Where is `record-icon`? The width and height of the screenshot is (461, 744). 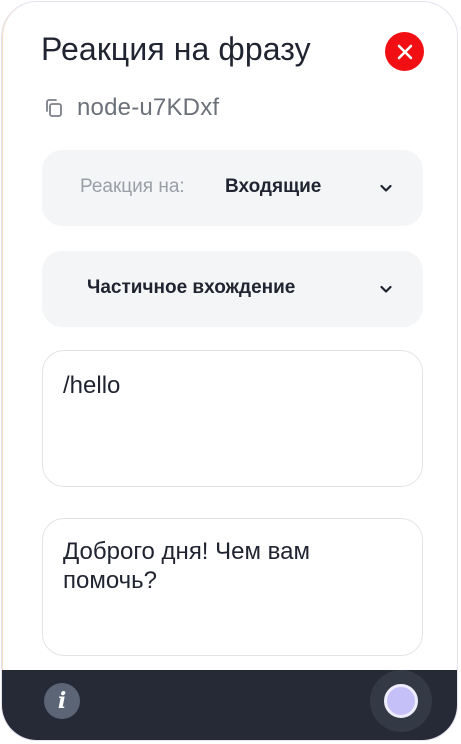
record-icon is located at coordinates (401, 701).